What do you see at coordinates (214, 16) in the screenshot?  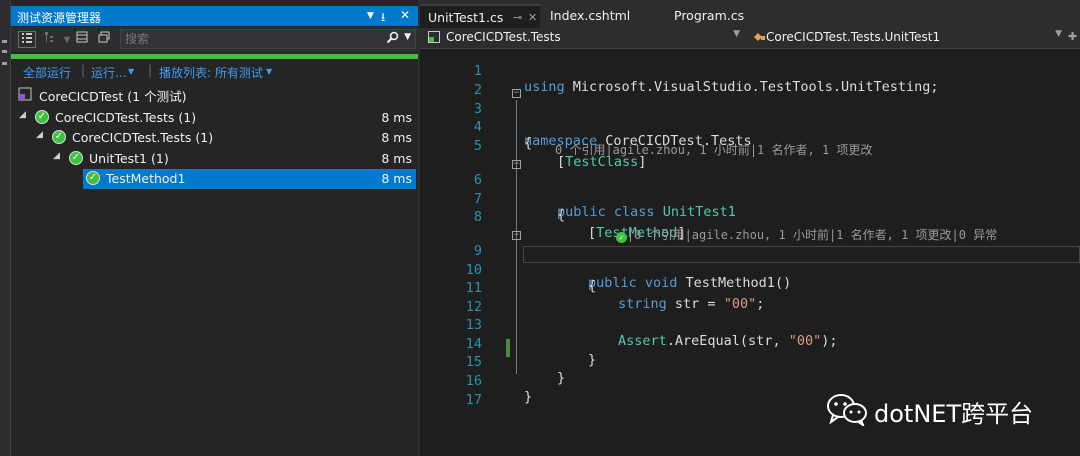 I see `panel-title-bar: 测试资源管理器 ▼ ⭳ ✕` at bounding box center [214, 16].